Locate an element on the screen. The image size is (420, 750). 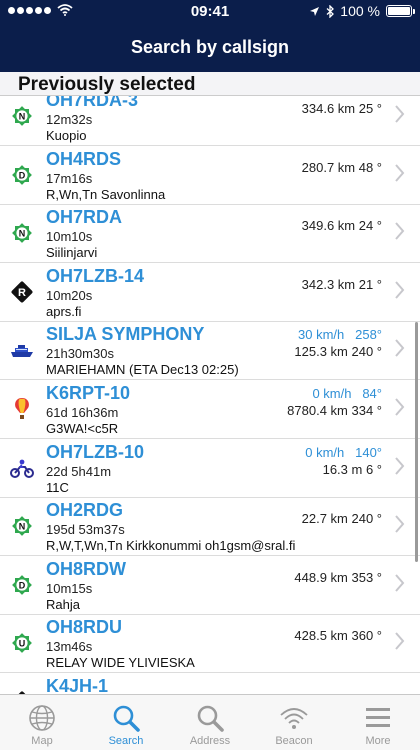
station-comment: aprs.fi is located at coordinates (64, 311).